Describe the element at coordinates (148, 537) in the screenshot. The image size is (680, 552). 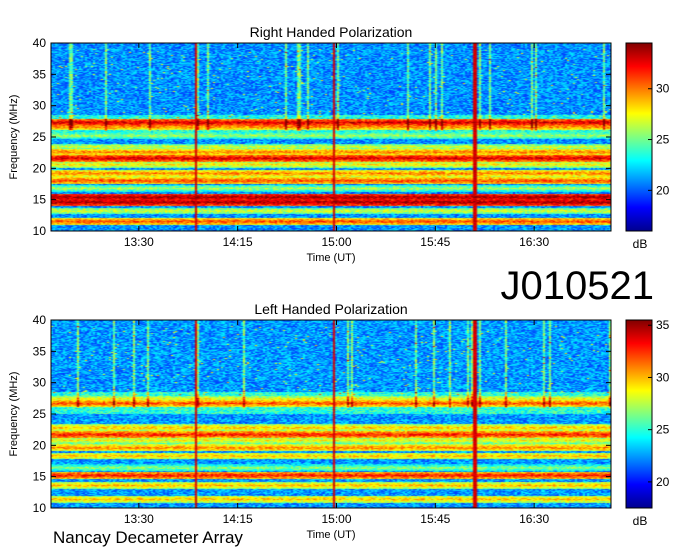
I see `instrument-credit: Nancay Decameter Array` at that location.